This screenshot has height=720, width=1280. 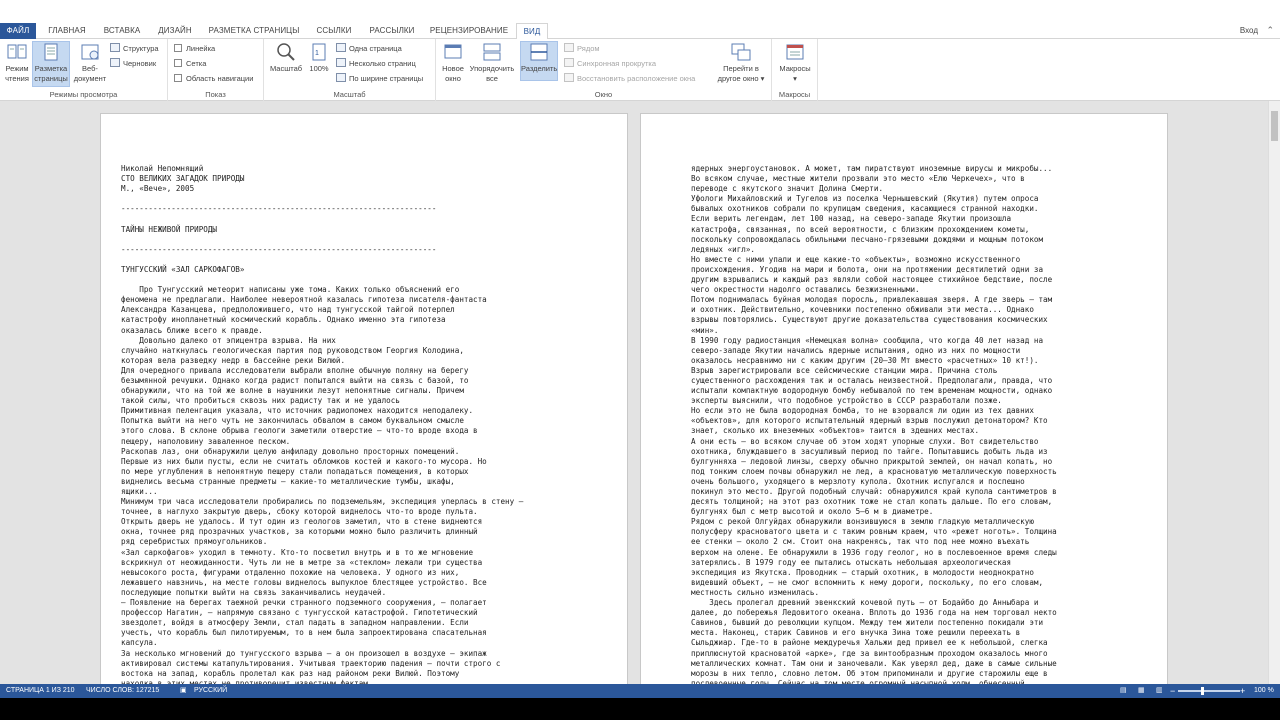 What do you see at coordinates (317, 53) in the screenshot?
I see `svg-text: 1` at bounding box center [317, 53].